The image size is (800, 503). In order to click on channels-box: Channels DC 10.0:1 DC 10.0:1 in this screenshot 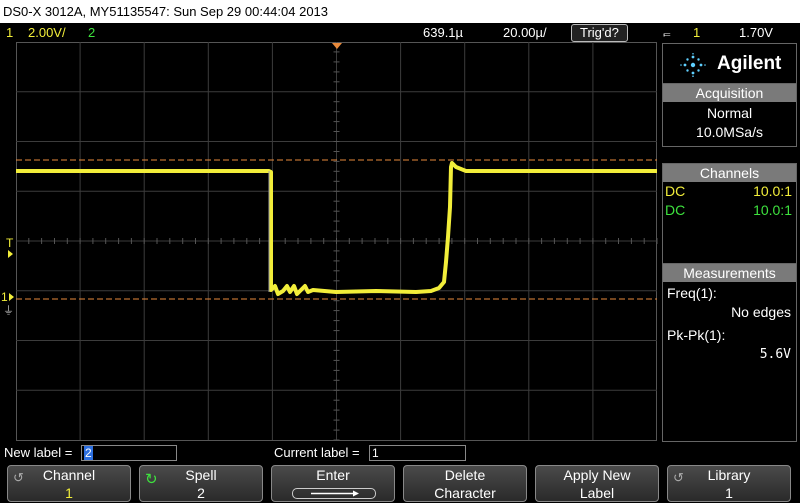, I will do `click(729, 214)`.